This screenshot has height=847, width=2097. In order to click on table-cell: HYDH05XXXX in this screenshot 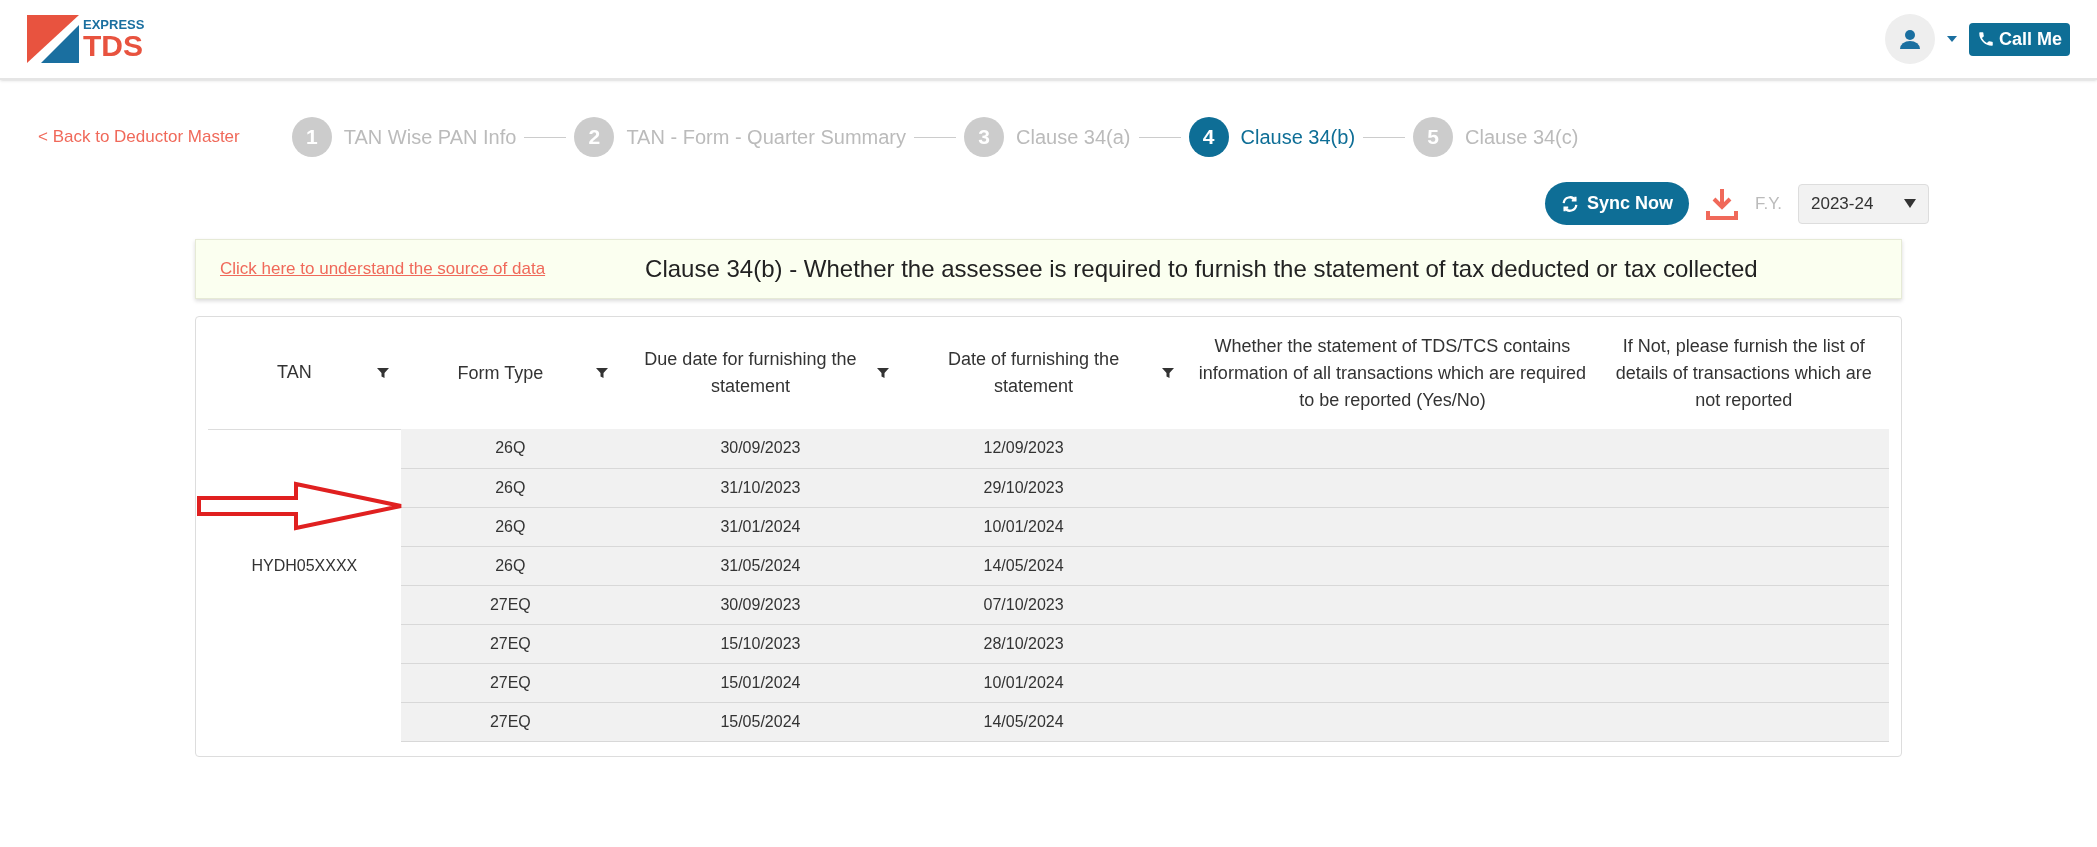, I will do `click(304, 565)`.